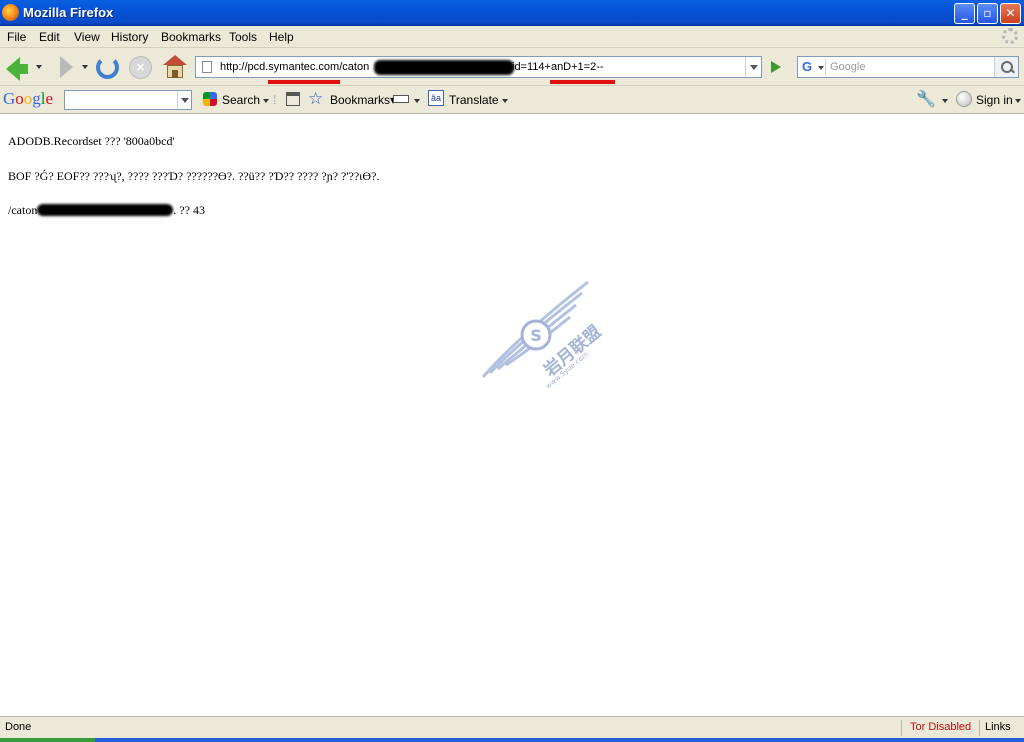 The height and width of the screenshot is (742, 1024). Describe the element at coordinates (505, 101) in the screenshot. I see `translate-options-chevron-icon` at that location.